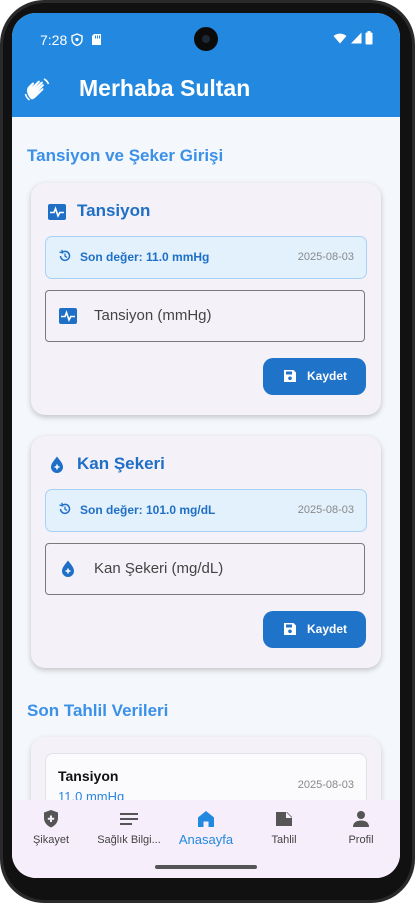  What do you see at coordinates (165, 88) in the screenshot?
I see `page-title: Merhaba Sultan` at bounding box center [165, 88].